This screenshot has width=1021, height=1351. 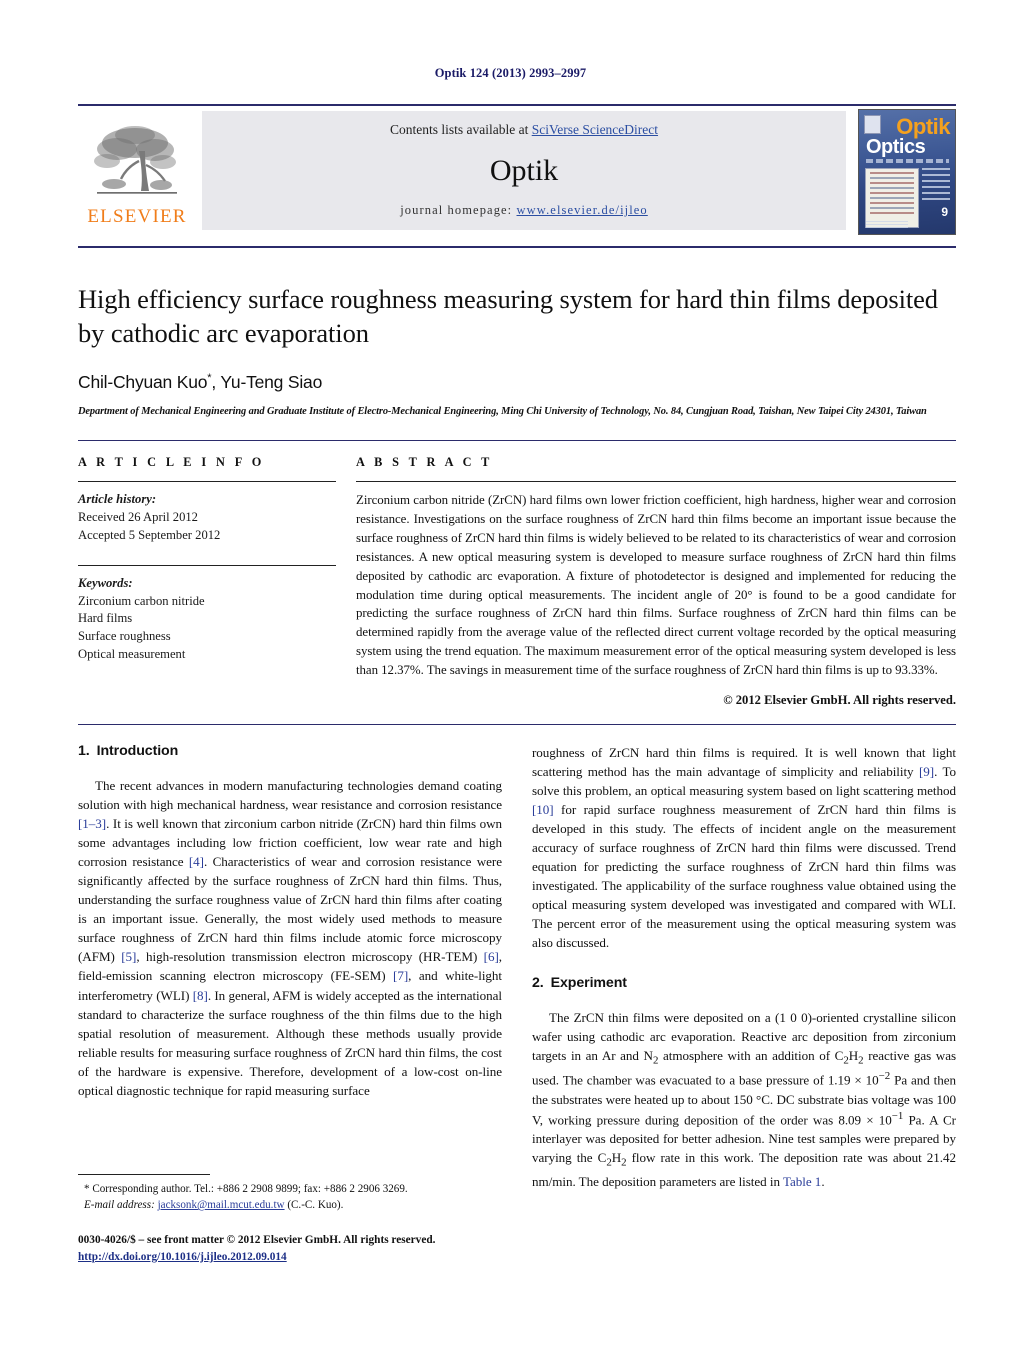 I want to click on section-number: 2., so click(x=538, y=982).